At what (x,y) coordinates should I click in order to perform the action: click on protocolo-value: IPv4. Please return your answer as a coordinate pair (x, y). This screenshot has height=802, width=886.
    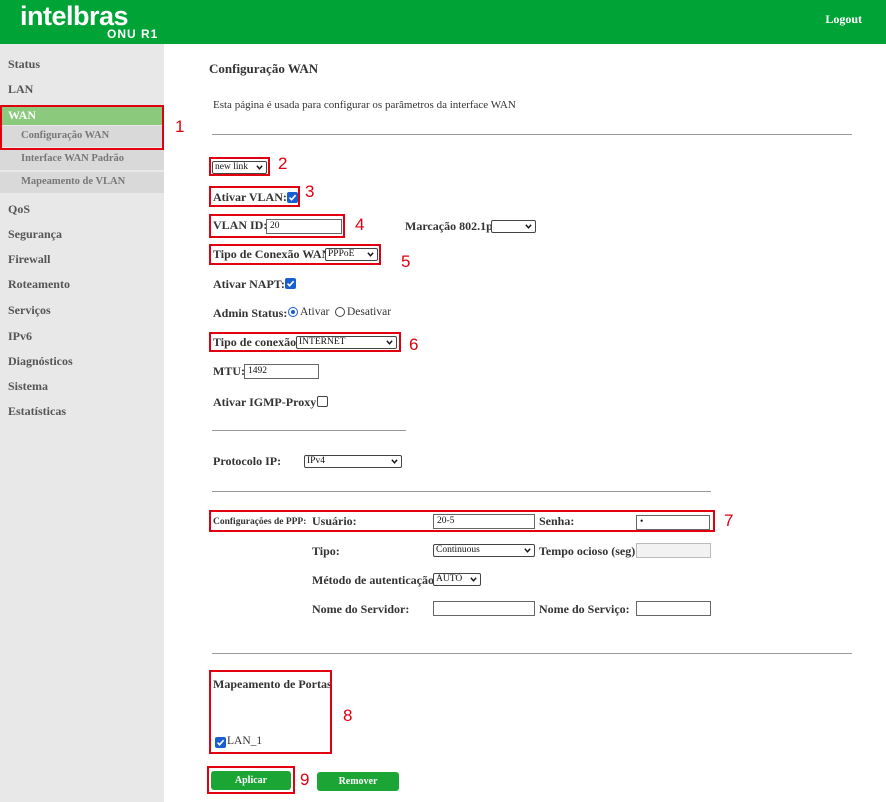
    Looking at the image, I should click on (316, 461).